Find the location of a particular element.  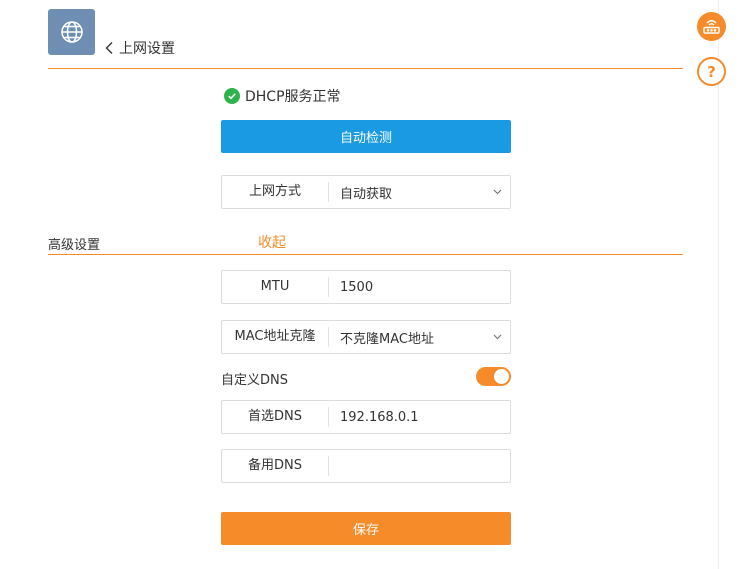

router-icon is located at coordinates (711, 27).